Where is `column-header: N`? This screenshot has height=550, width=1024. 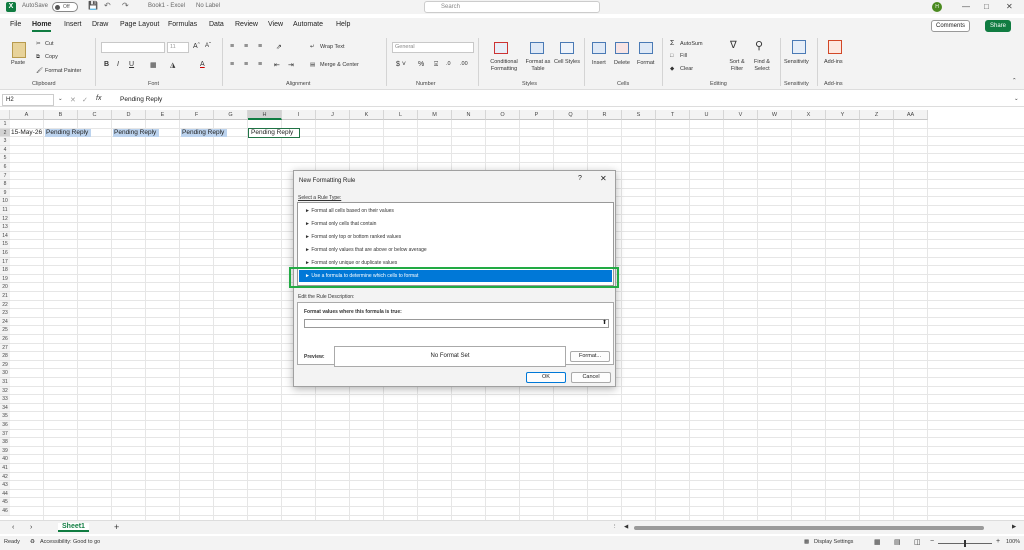 column-header: N is located at coordinates (469, 115).